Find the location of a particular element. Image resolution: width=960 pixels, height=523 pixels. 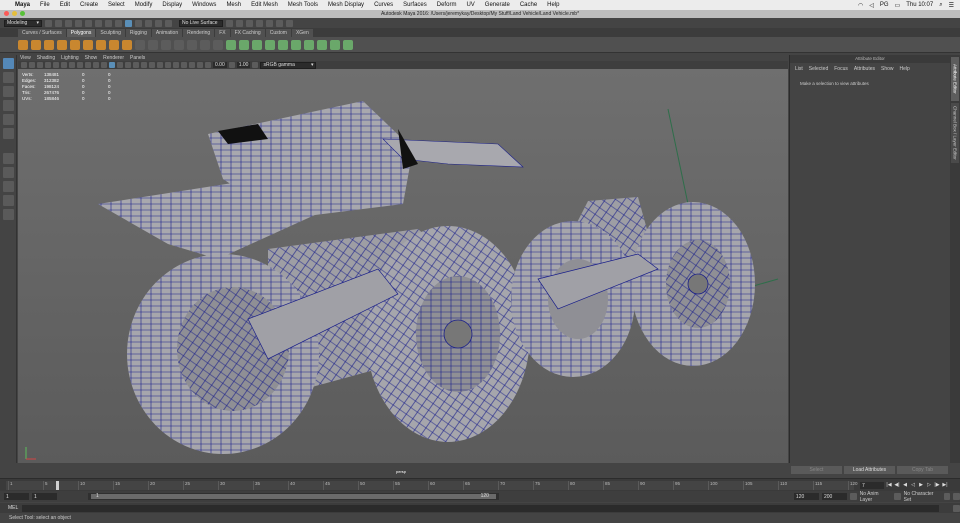

spotlight-icon: ⌕ is located at coordinates (940, 5).